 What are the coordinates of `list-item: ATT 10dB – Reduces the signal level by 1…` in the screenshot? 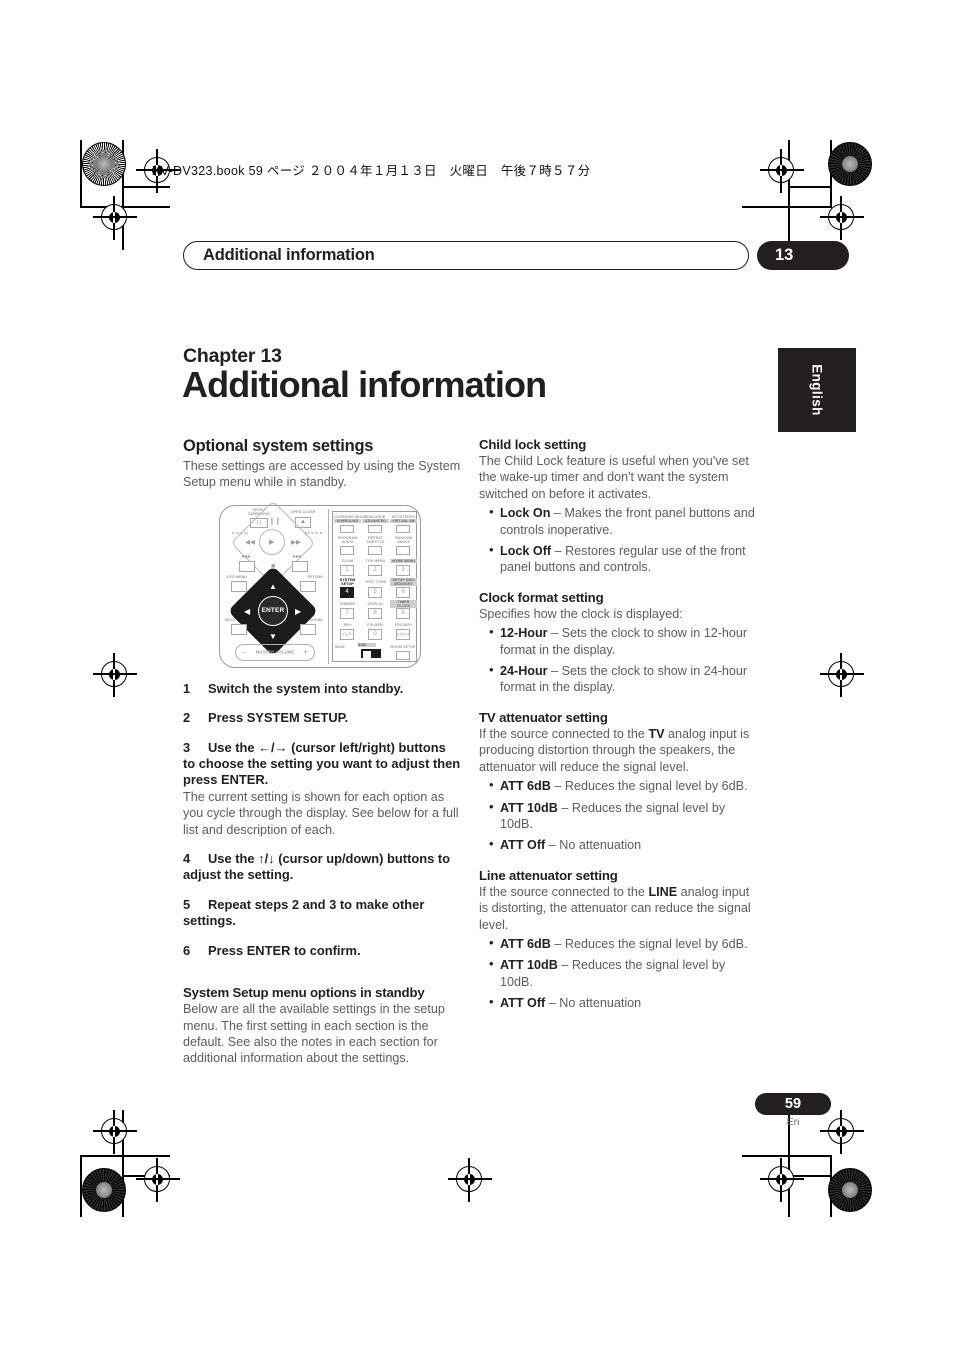 It's located at (623, 973).